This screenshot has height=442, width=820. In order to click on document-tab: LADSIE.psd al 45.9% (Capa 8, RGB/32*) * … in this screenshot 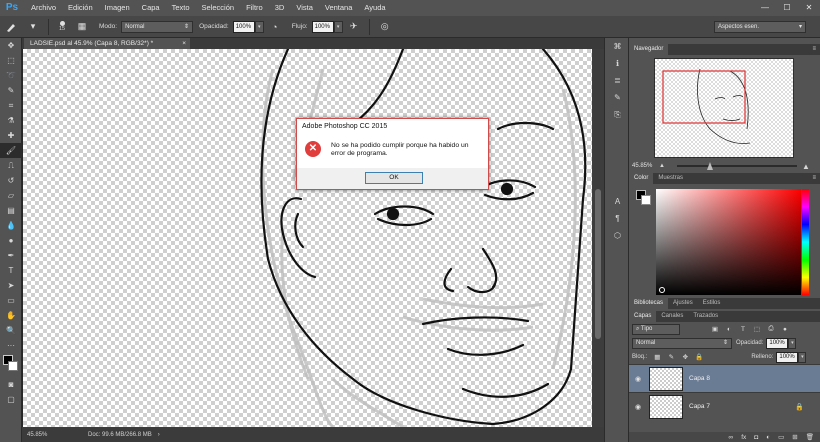, I will do `click(107, 43)`.